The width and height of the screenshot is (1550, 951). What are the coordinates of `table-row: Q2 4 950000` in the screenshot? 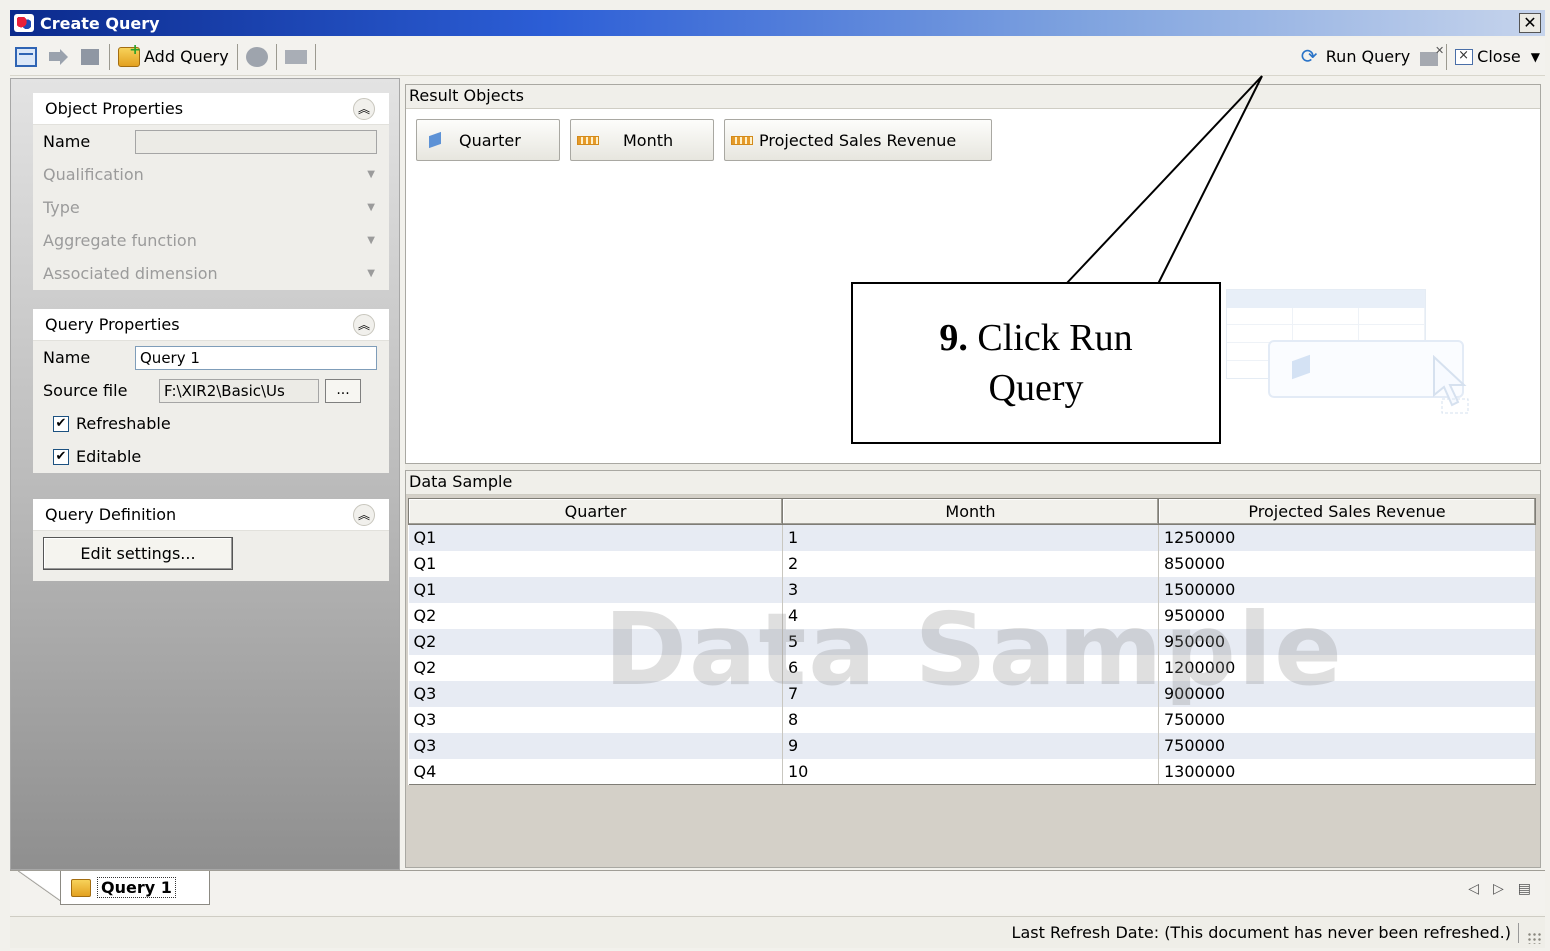 It's located at (972, 615).